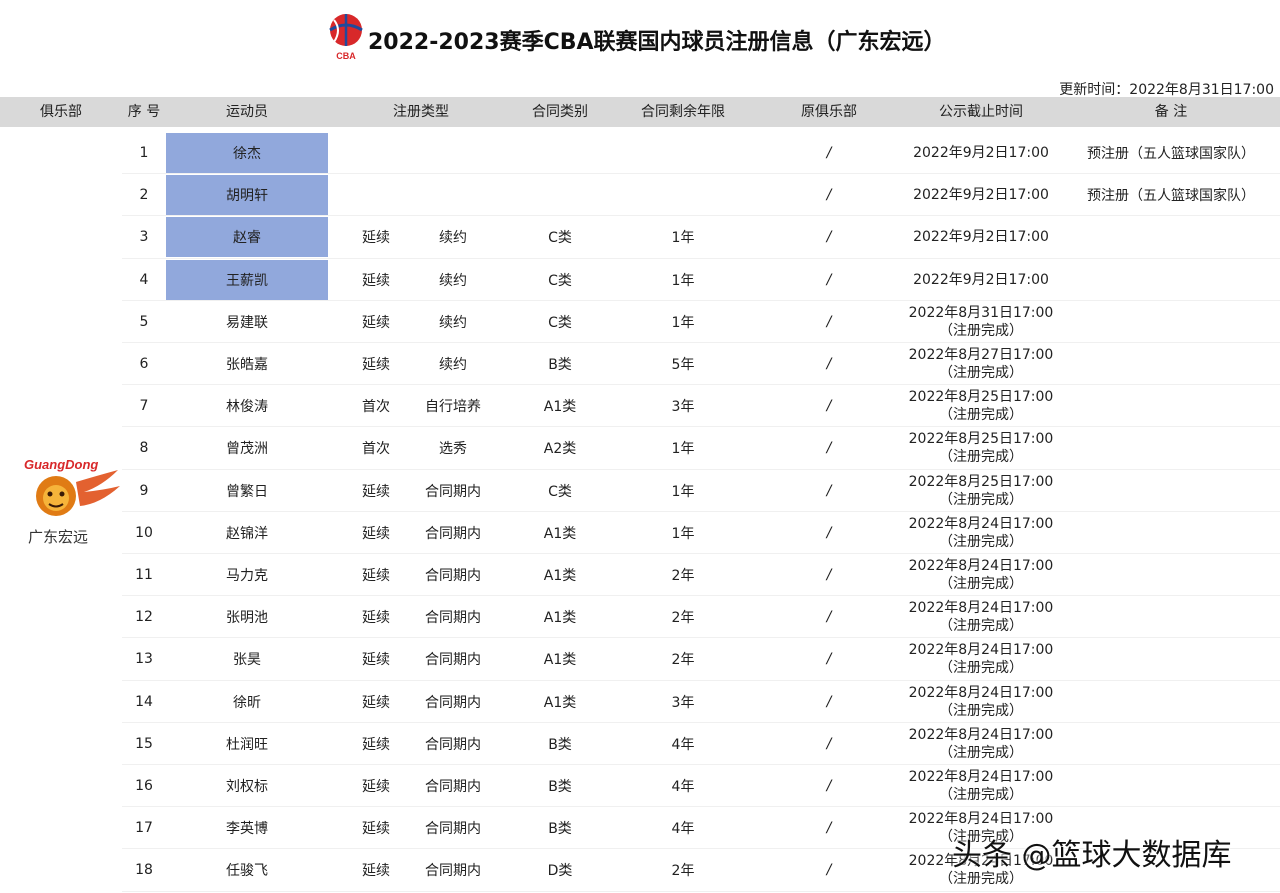 The height and width of the screenshot is (893, 1280). I want to click on row-no: 3, so click(144, 237).